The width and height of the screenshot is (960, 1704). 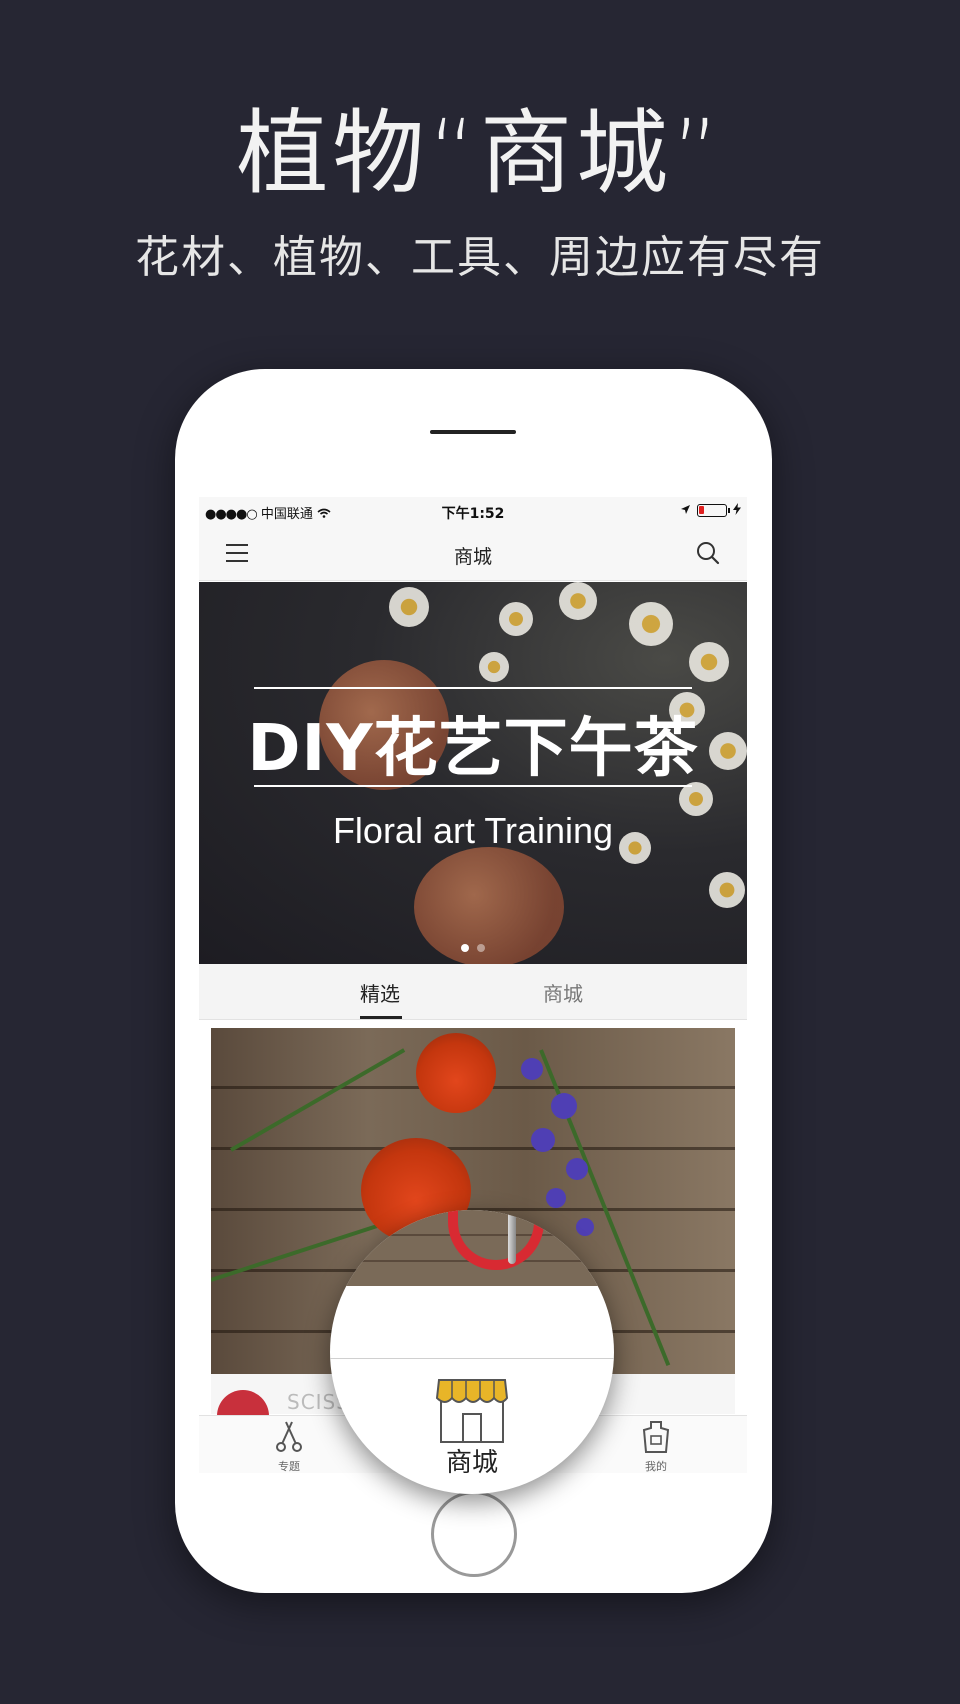 I want to click on tabbar-item-mine: 我的, so click(x=656, y=1446).